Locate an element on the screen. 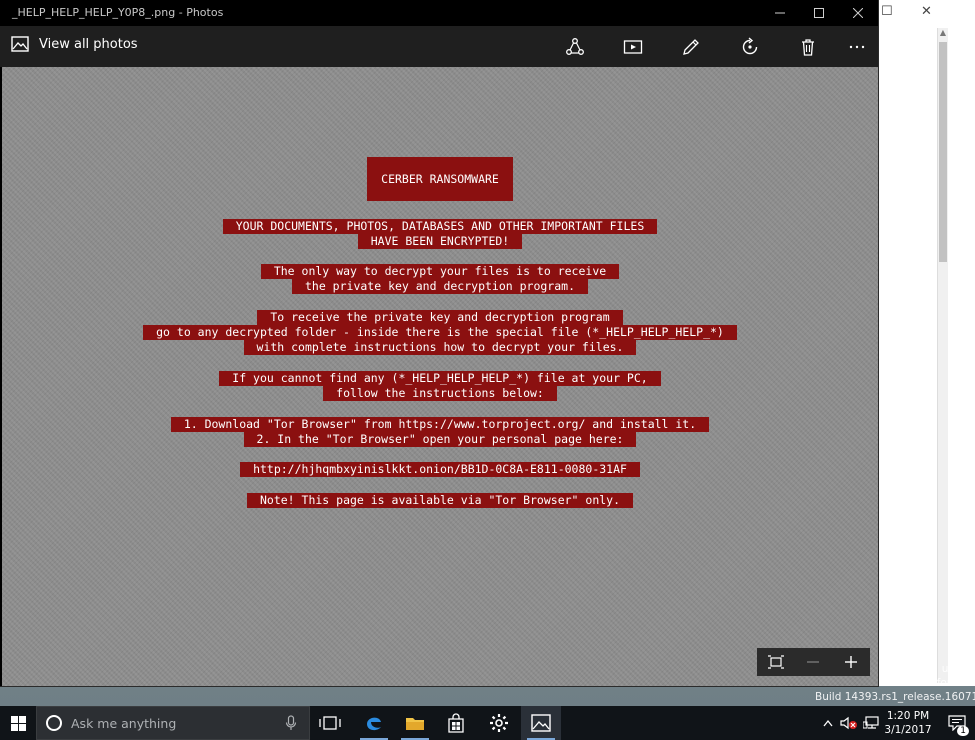  close-icon: ✕ is located at coordinates (926, 11).